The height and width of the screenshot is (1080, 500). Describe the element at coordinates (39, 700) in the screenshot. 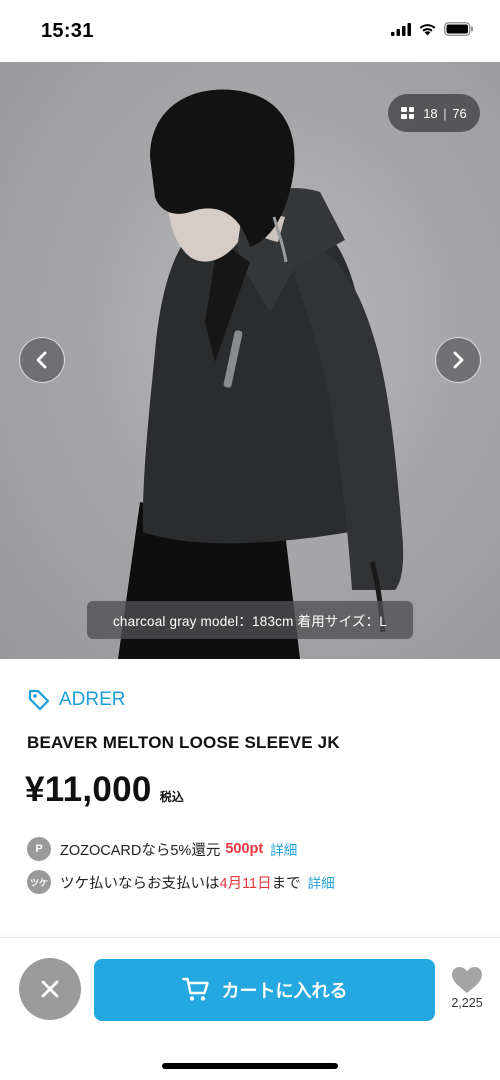

I see `tag-icon` at that location.